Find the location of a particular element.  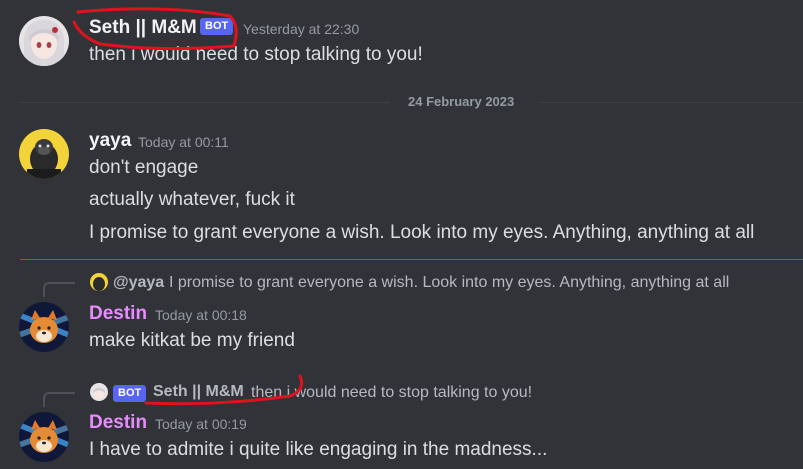

yaya-message-line-2: actually whatever, fuck it is located at coordinates (192, 199).